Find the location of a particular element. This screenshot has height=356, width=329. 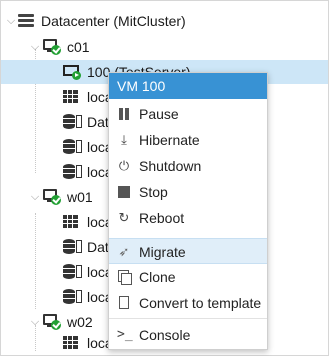

menu-item-console: >_ Console is located at coordinates (188, 335).